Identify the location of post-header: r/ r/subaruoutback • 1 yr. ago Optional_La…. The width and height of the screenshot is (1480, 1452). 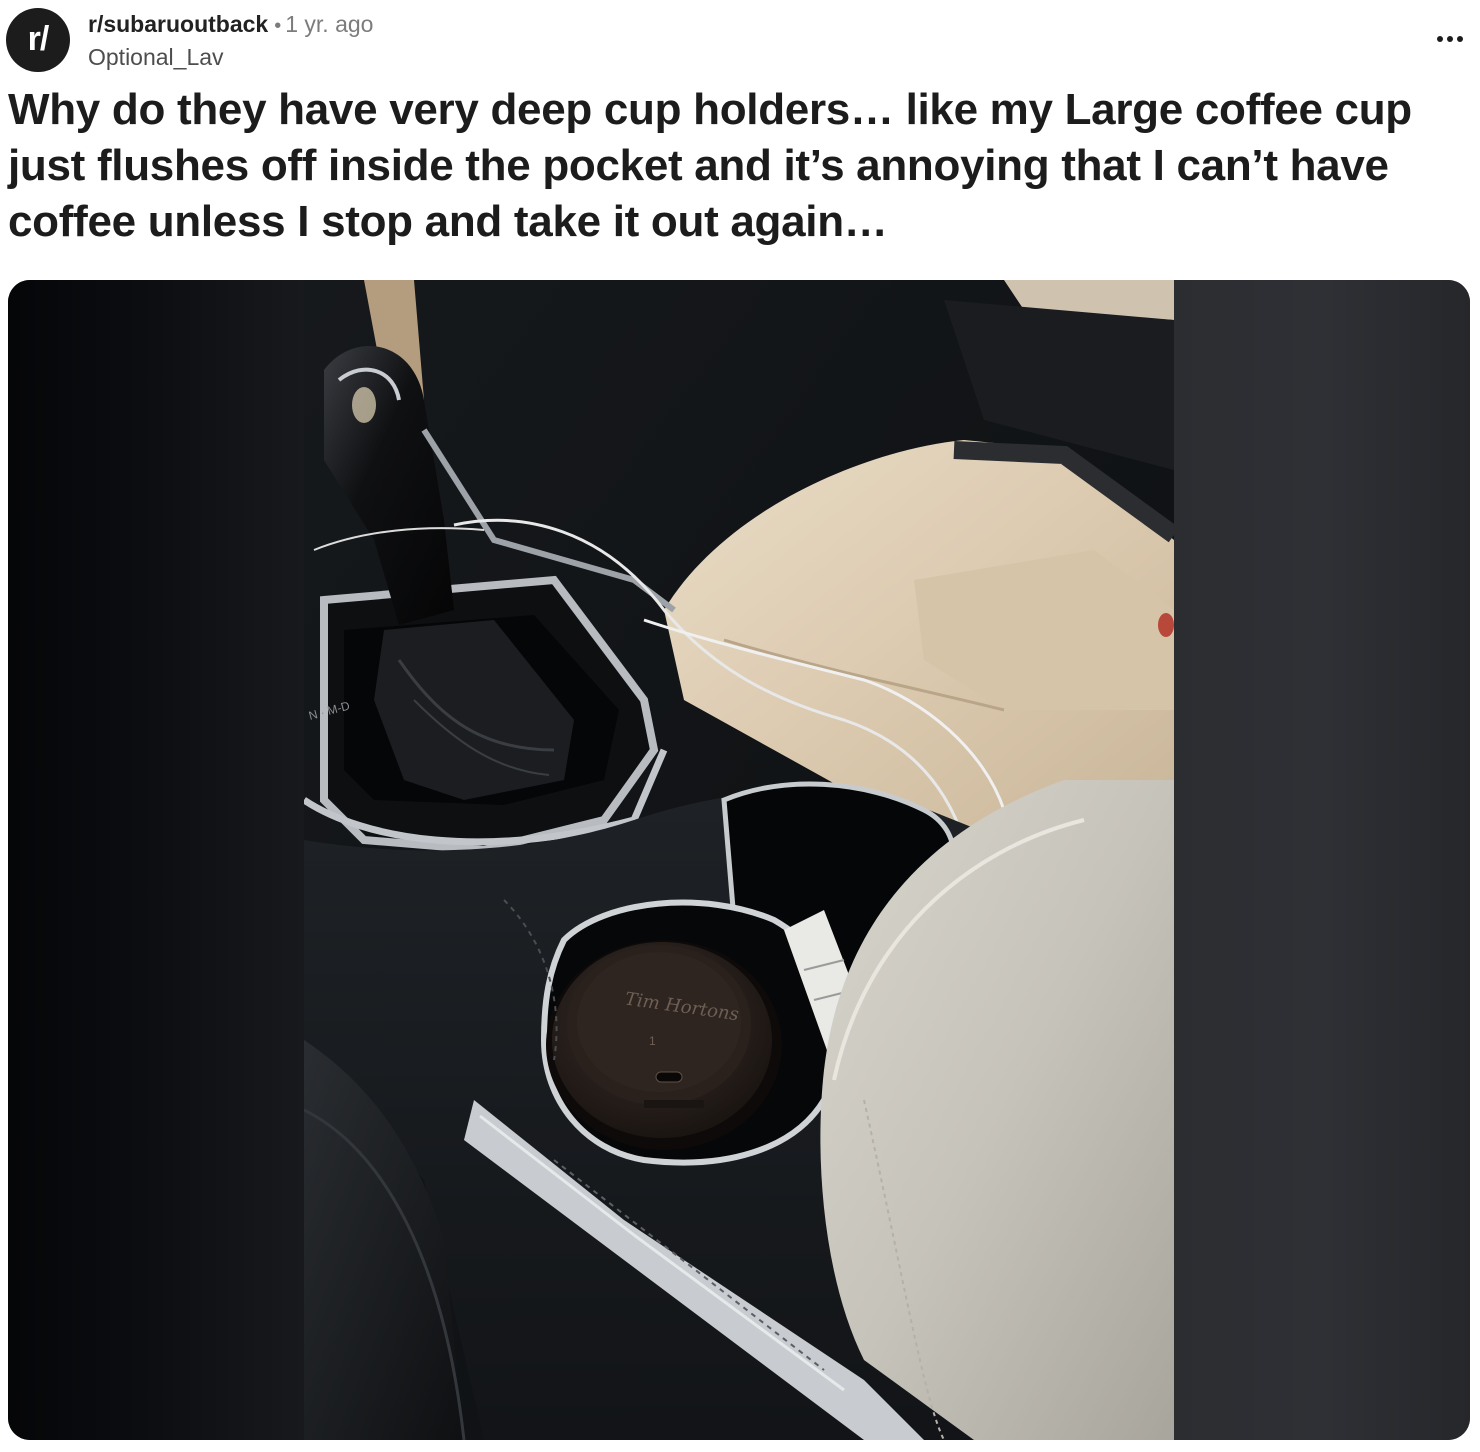
(743, 41).